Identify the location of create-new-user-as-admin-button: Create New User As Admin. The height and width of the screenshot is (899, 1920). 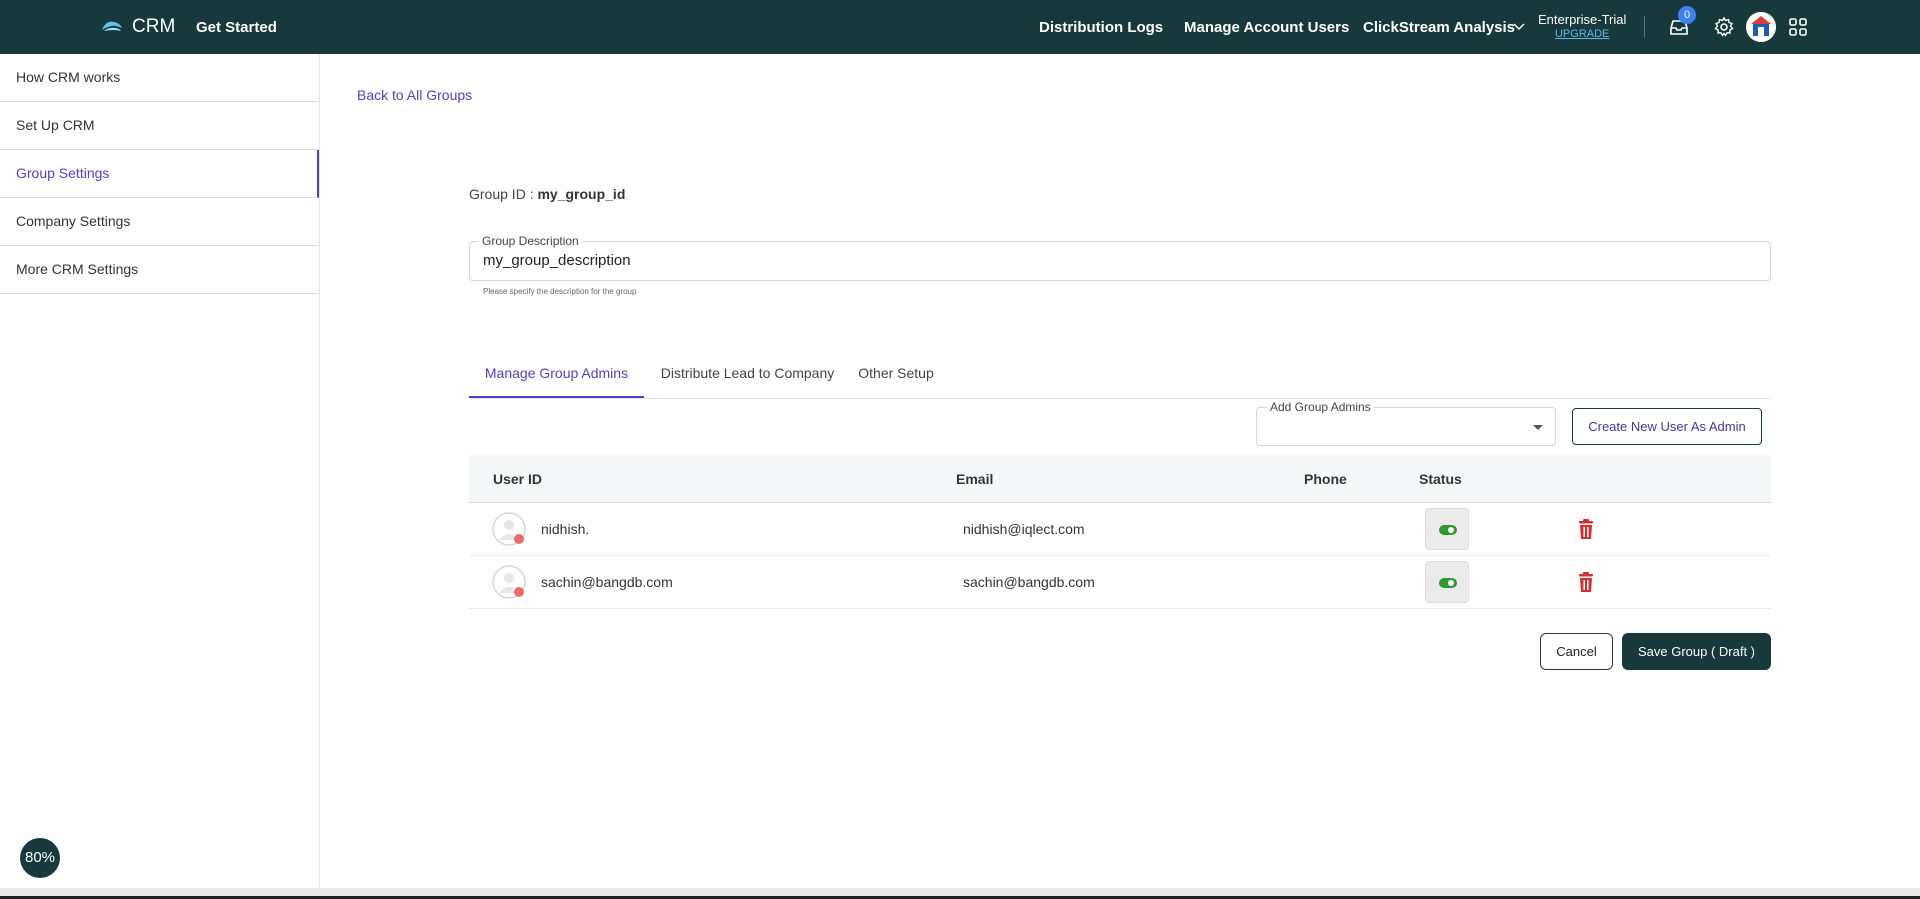
(1667, 426).